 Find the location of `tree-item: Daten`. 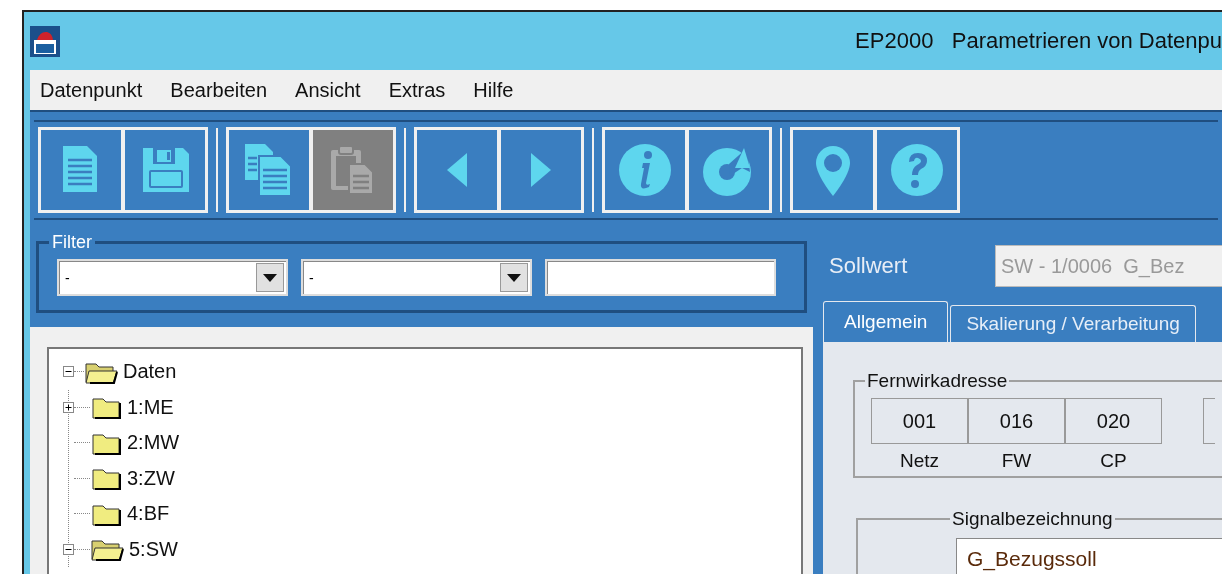

tree-item: Daten is located at coordinates (150, 372).